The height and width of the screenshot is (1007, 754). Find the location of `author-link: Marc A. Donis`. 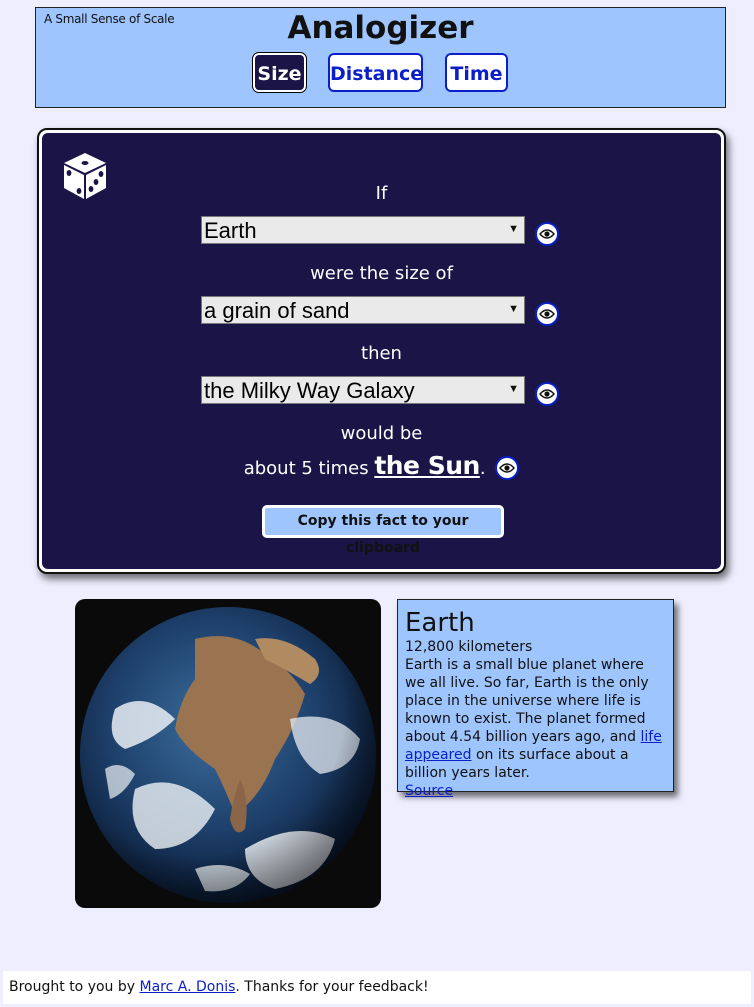

author-link: Marc A. Donis is located at coordinates (188, 987).